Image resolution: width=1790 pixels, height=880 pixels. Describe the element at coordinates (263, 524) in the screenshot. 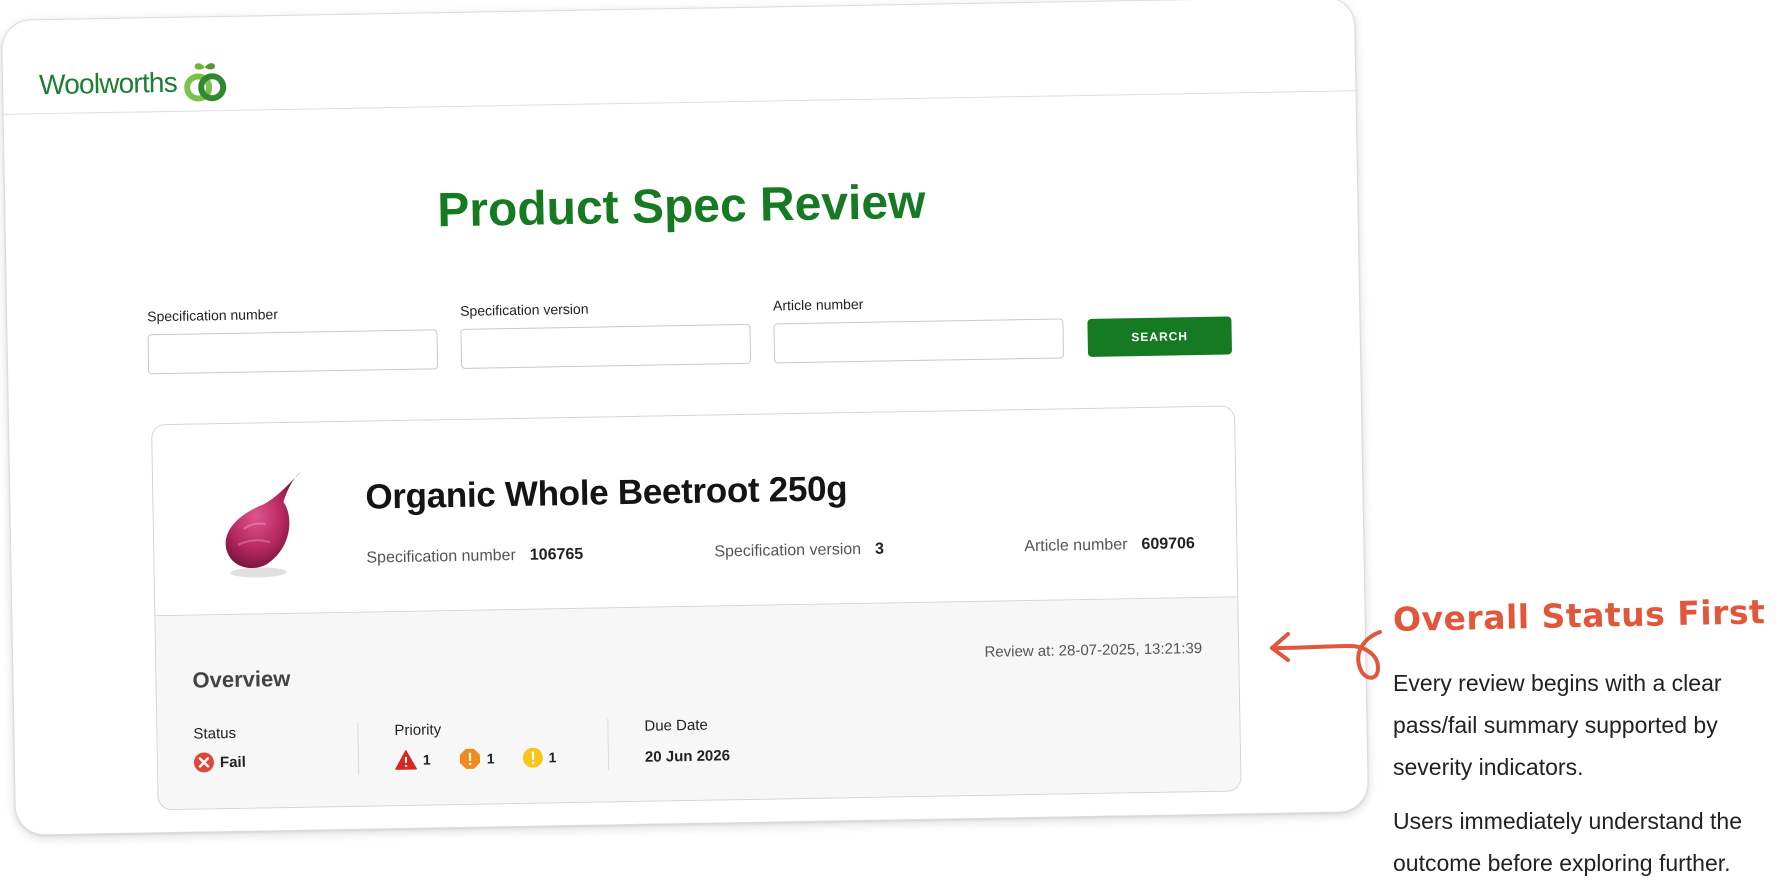

I see `beetroot-icon` at that location.